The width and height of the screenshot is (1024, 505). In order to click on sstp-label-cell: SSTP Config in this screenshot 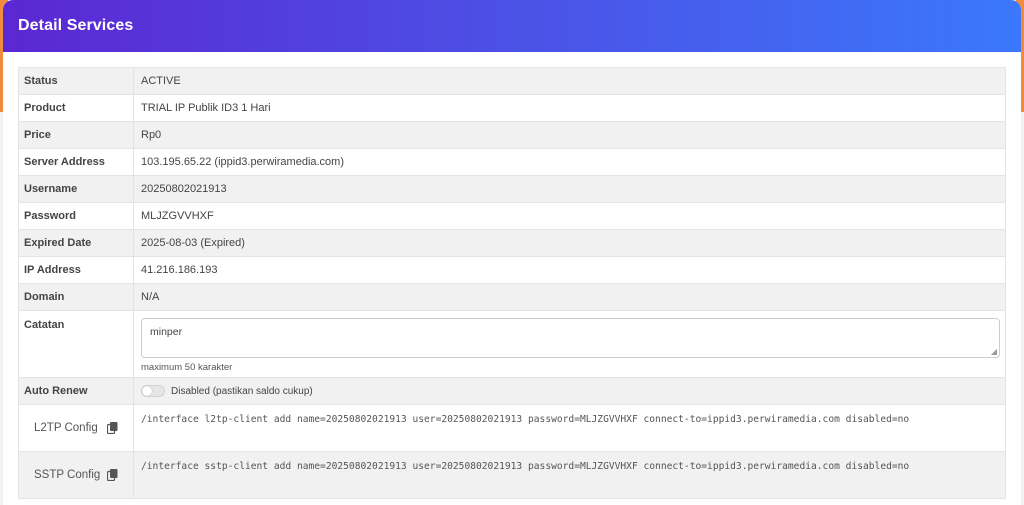, I will do `click(76, 475)`.